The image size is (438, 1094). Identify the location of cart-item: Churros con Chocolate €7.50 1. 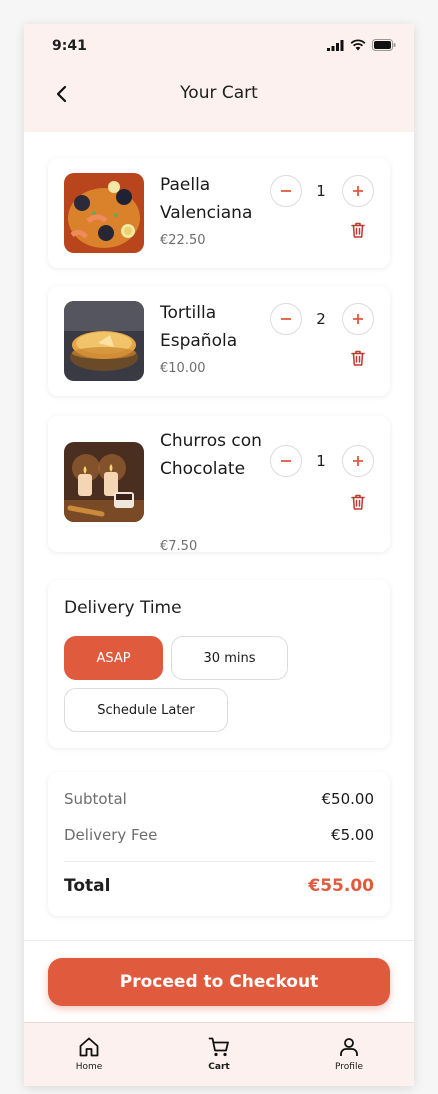
(219, 485).